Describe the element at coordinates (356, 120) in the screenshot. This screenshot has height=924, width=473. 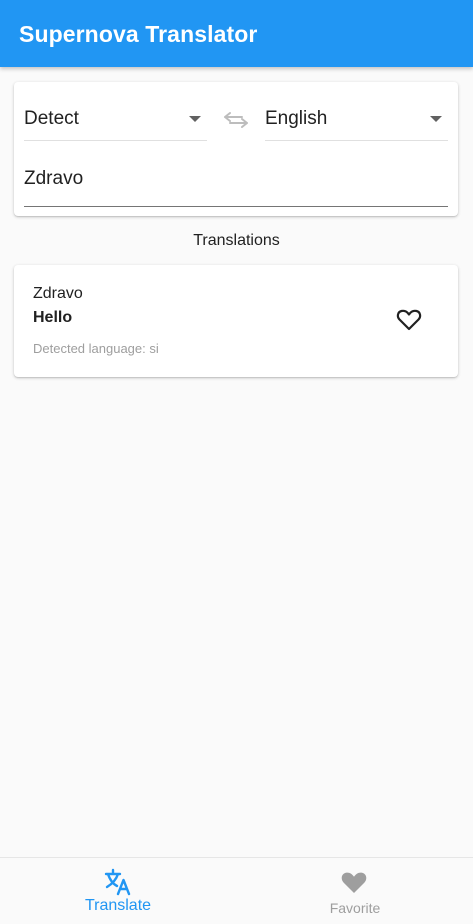
I see `target-language-dropdown: English` at that location.